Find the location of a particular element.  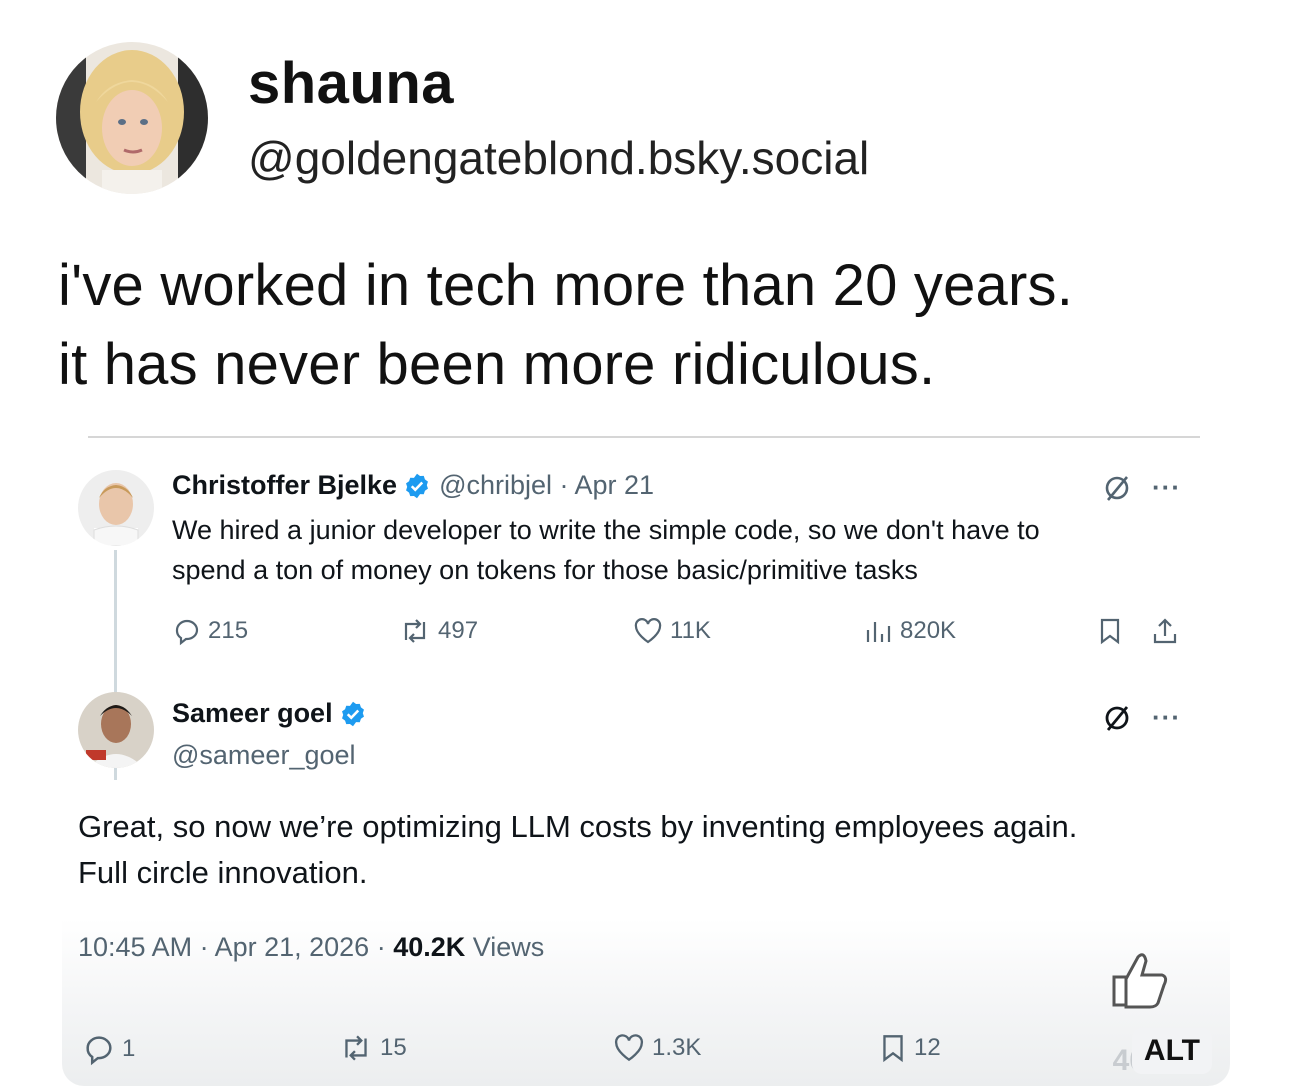

author-avatar is located at coordinates (132, 118).